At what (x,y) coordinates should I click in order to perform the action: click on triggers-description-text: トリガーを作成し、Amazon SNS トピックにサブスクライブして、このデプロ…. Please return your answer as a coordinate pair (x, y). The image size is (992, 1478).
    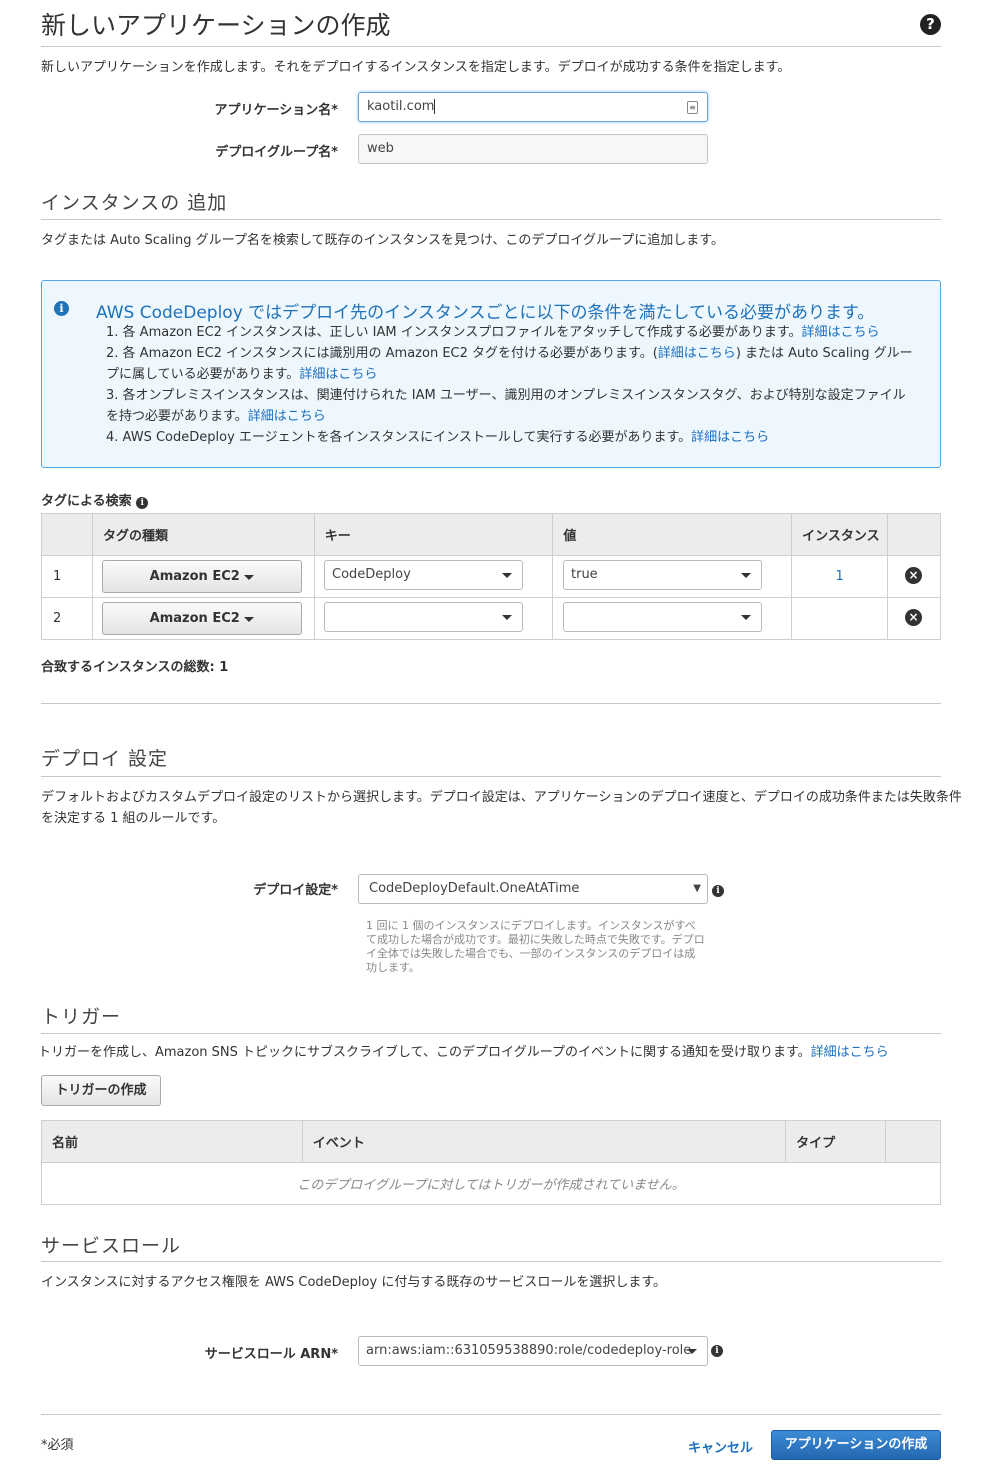
    Looking at the image, I should click on (424, 1052).